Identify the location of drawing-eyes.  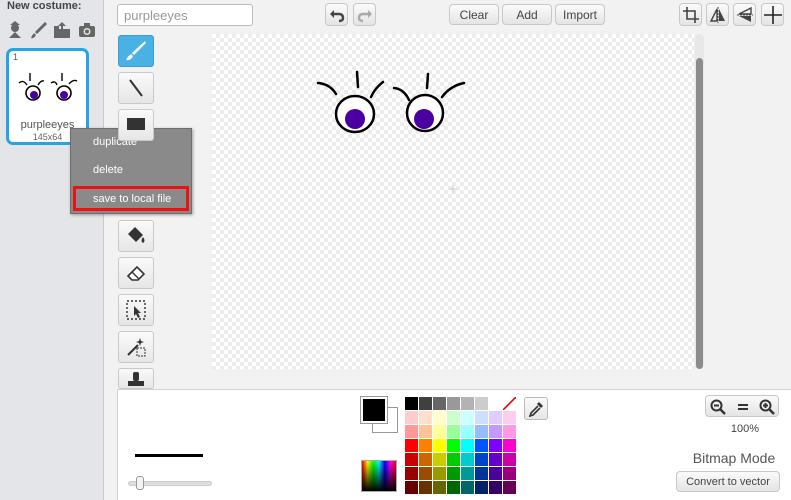
(391, 131).